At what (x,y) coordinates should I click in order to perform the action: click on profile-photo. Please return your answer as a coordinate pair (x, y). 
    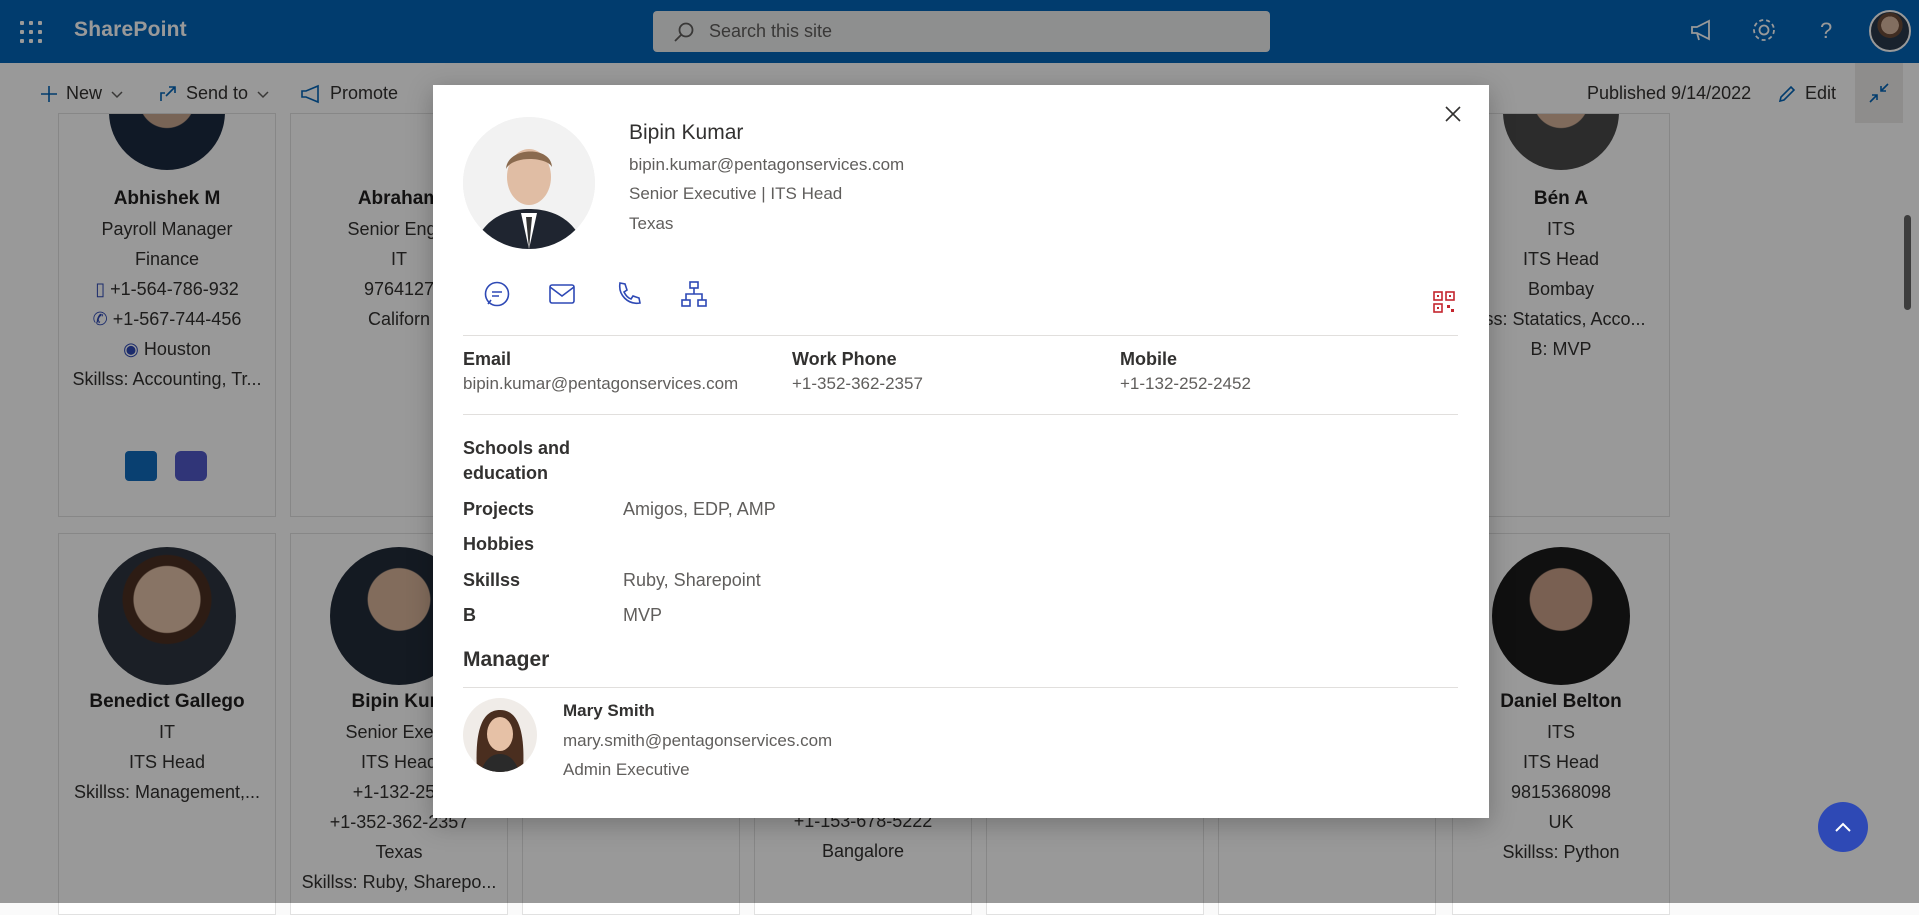
    Looking at the image, I should click on (529, 183).